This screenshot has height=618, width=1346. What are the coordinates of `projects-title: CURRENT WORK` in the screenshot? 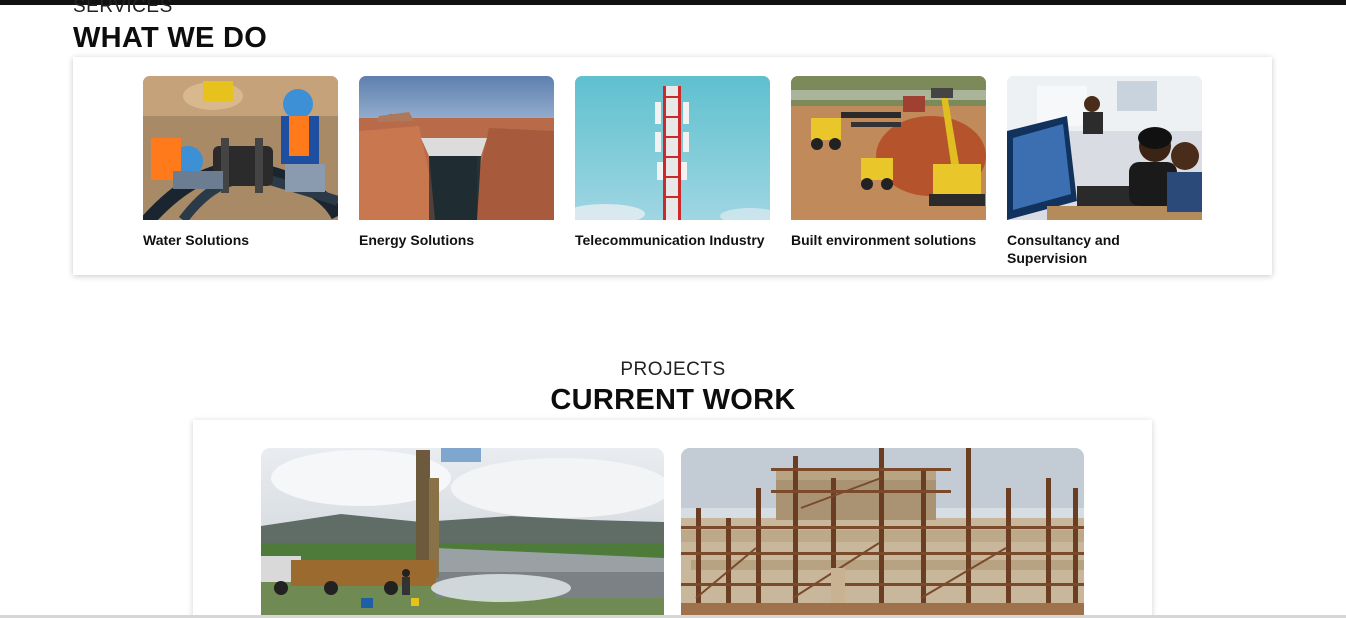 It's located at (673, 400).